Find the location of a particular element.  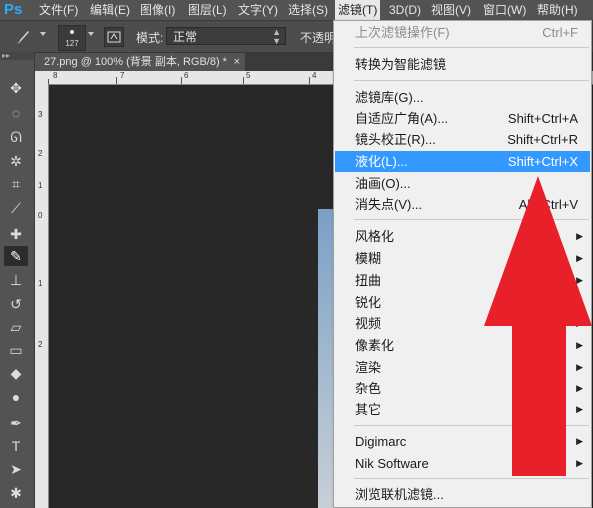

magic-wand-tool-icon: ✲ is located at coordinates (16, 161).